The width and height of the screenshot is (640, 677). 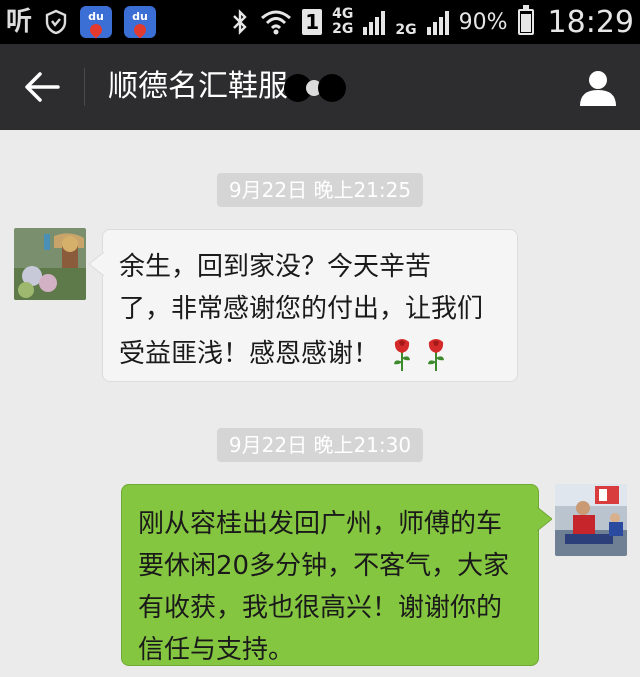 I want to click on shield-icon, so click(x=56, y=22).